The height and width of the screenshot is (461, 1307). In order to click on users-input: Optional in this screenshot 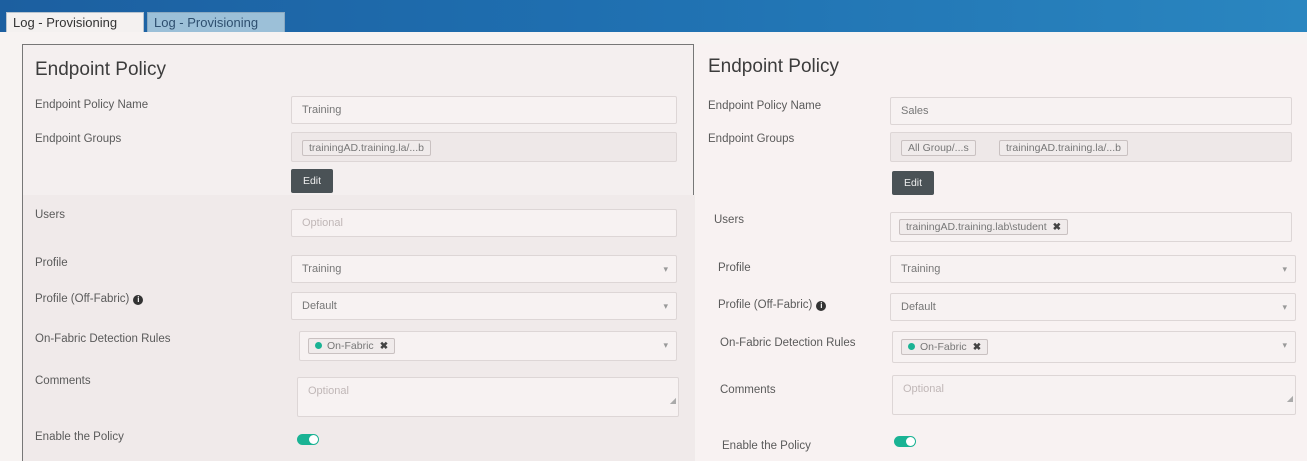, I will do `click(484, 223)`.